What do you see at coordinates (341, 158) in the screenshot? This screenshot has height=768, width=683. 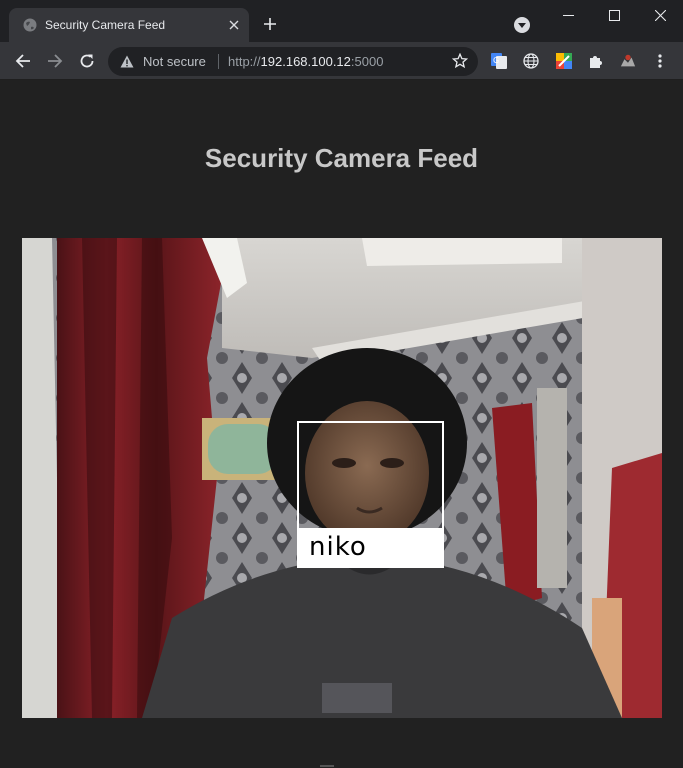 I see `page-title: Security Camera Feed` at bounding box center [341, 158].